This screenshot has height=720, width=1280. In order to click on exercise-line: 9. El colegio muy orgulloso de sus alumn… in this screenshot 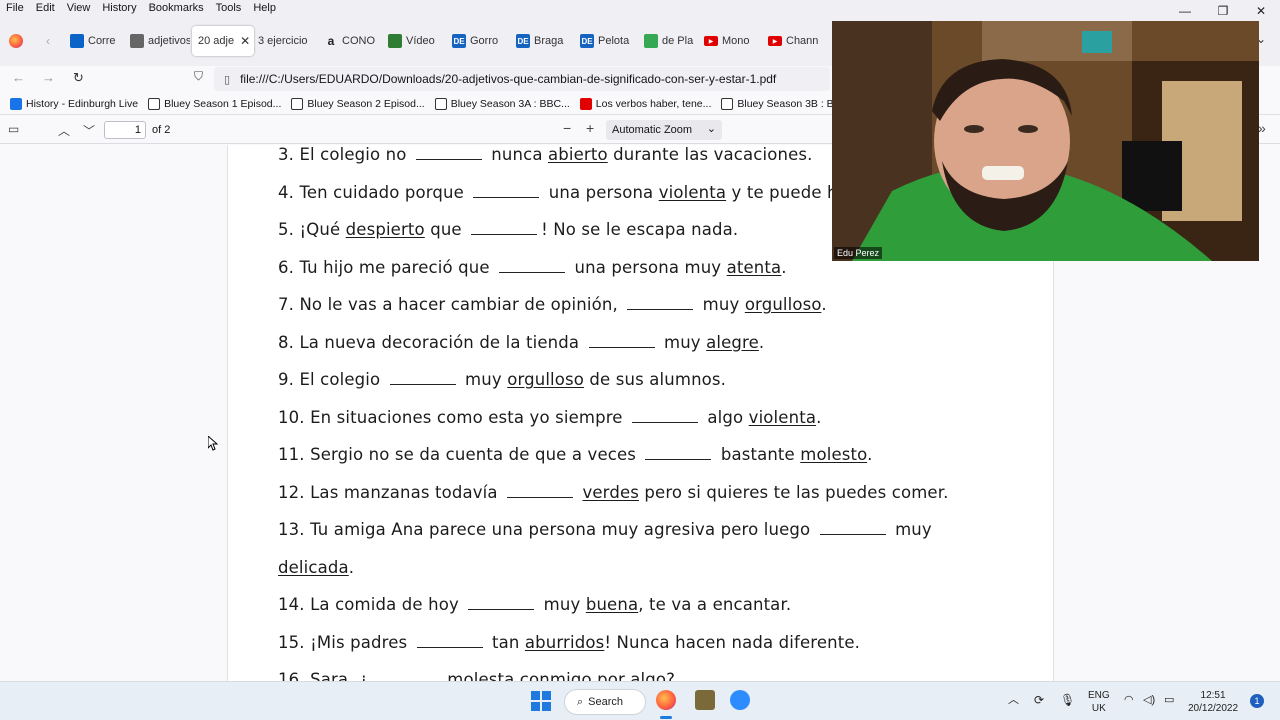, I will do `click(502, 379)`.